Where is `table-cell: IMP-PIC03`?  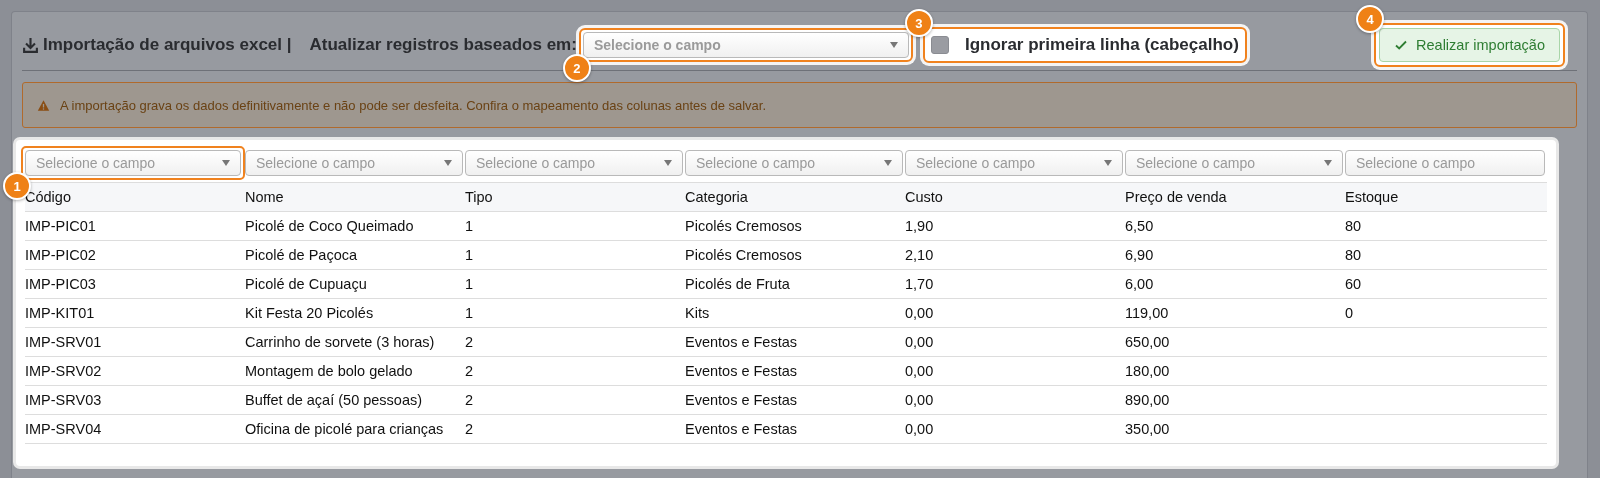
table-cell: IMP-PIC03 is located at coordinates (60, 284).